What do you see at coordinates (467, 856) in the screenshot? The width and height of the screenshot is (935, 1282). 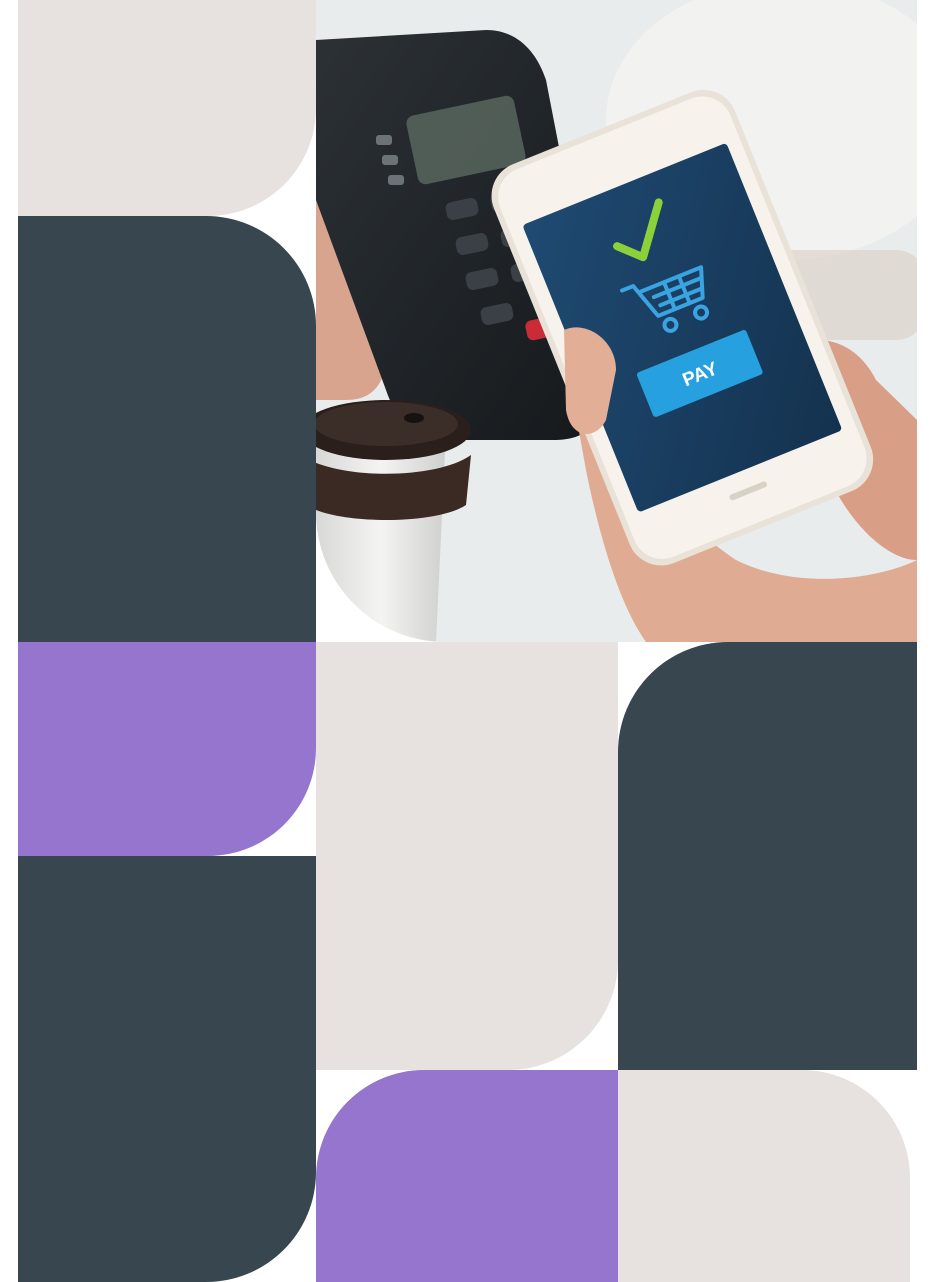 I see `beige-tile-middle` at bounding box center [467, 856].